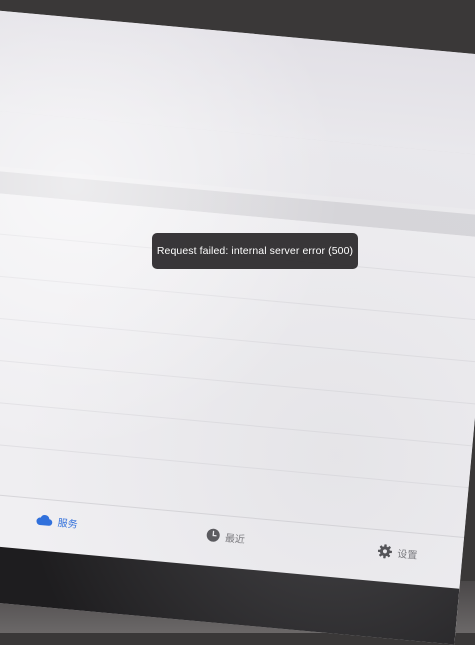 This screenshot has width=475, height=645. What do you see at coordinates (385, 551) in the screenshot?
I see `gear-icon` at bounding box center [385, 551].